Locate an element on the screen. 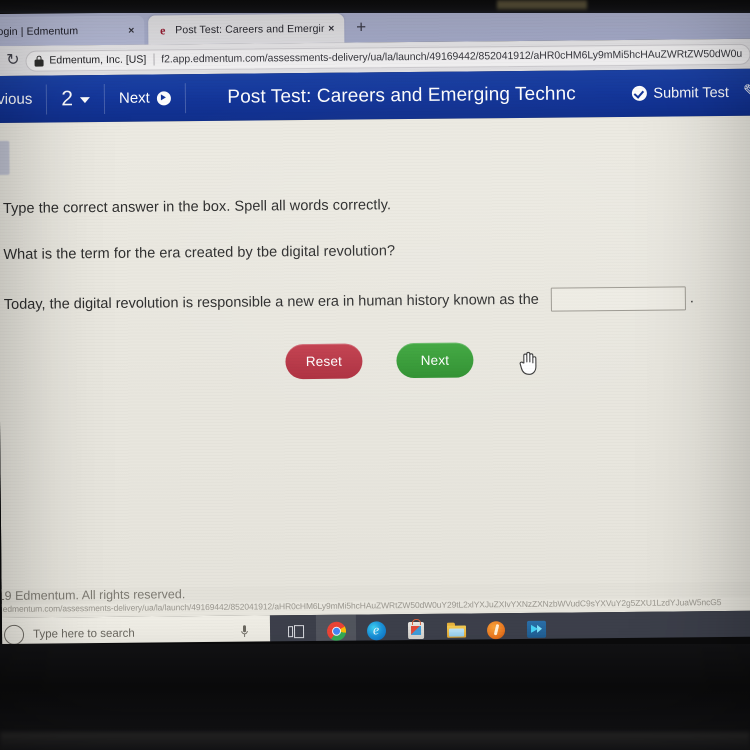  browser-tab-active: e Post Test: Careers and Emerging × is located at coordinates (246, 29).